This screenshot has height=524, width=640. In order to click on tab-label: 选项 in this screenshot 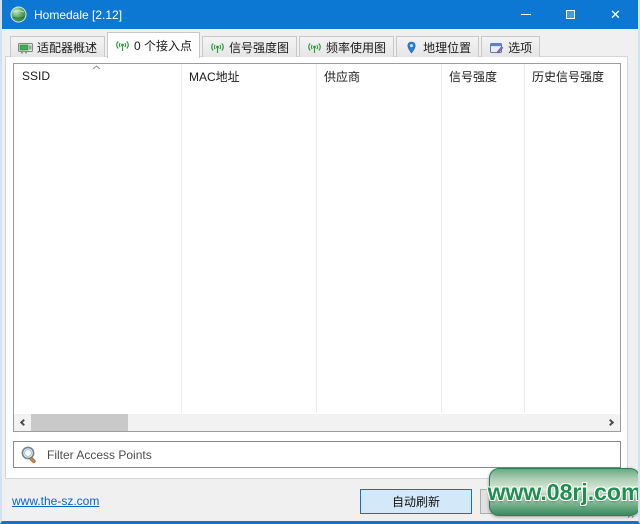, I will do `click(520, 47)`.